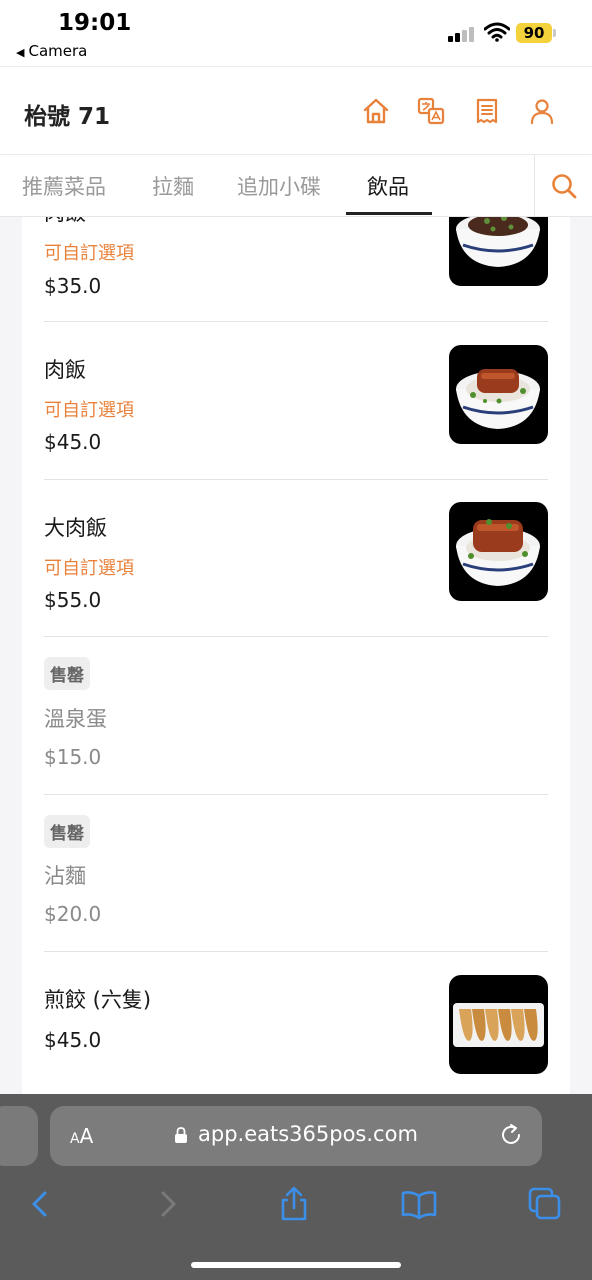  Describe the element at coordinates (419, 1204) in the screenshot. I see `bookmarks-icon` at that location.